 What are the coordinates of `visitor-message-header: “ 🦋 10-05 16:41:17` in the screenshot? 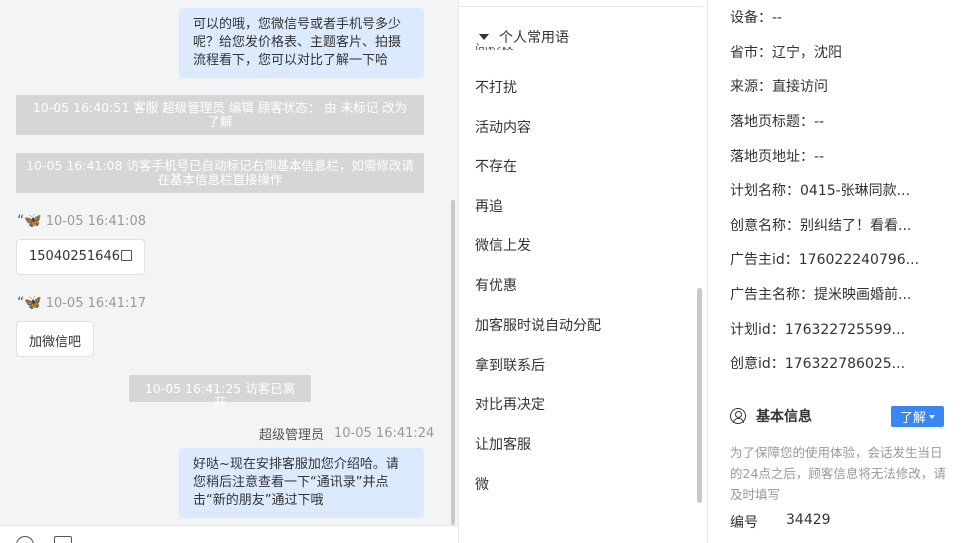 It's located at (81, 303).